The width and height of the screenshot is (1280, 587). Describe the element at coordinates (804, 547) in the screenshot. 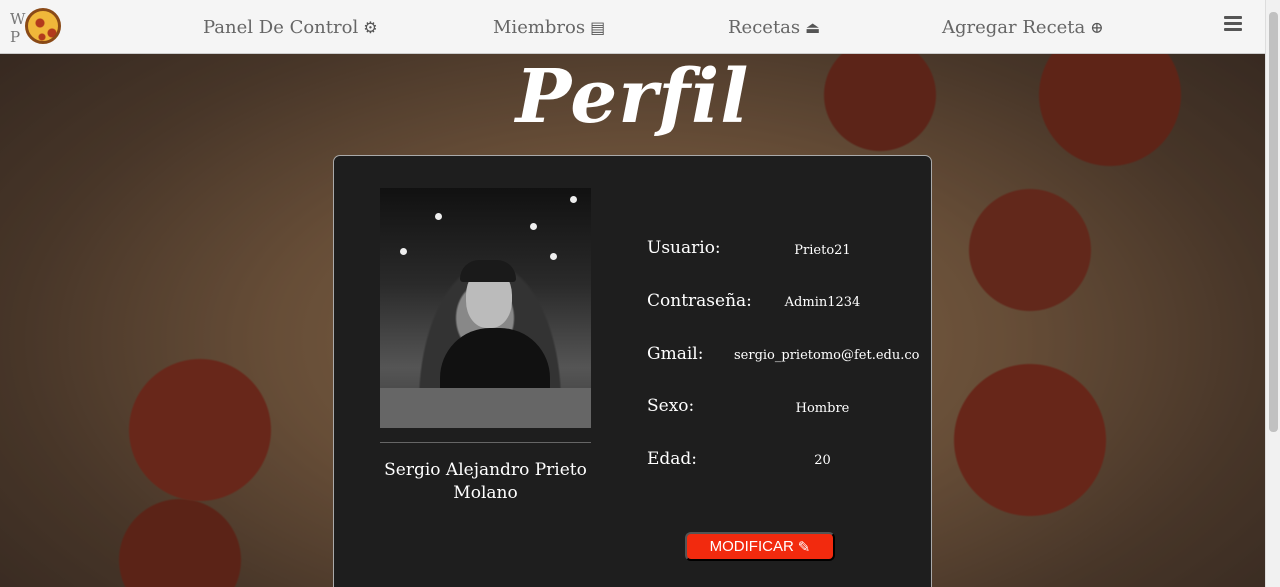

I see `user-edit-icon: ✎` at that location.